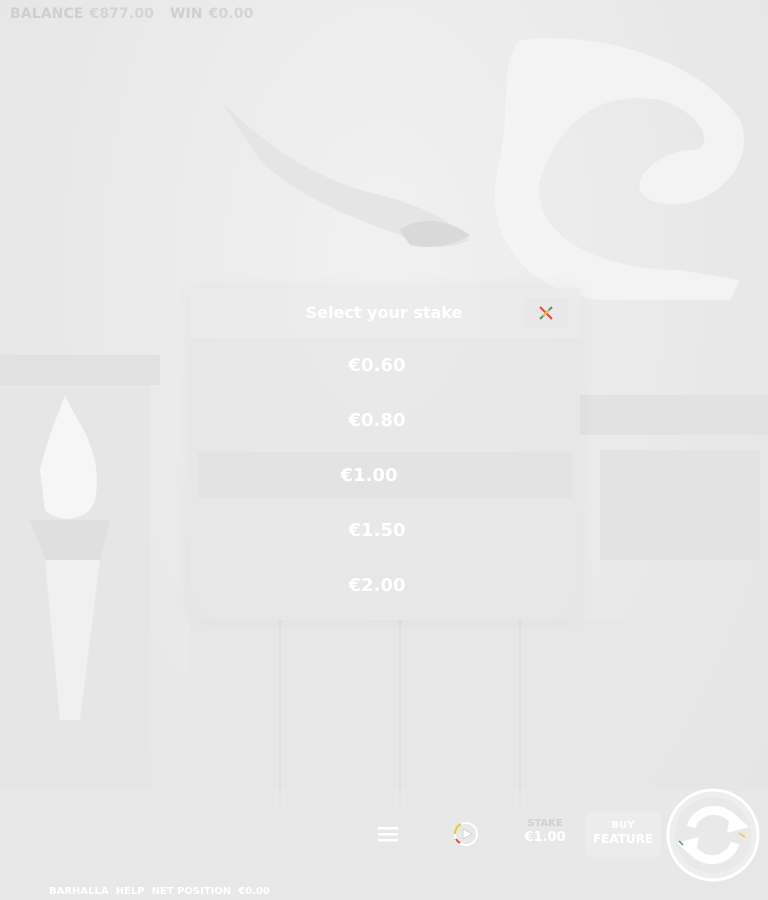  I want to click on modal-title: Select your stake, so click(384, 312).